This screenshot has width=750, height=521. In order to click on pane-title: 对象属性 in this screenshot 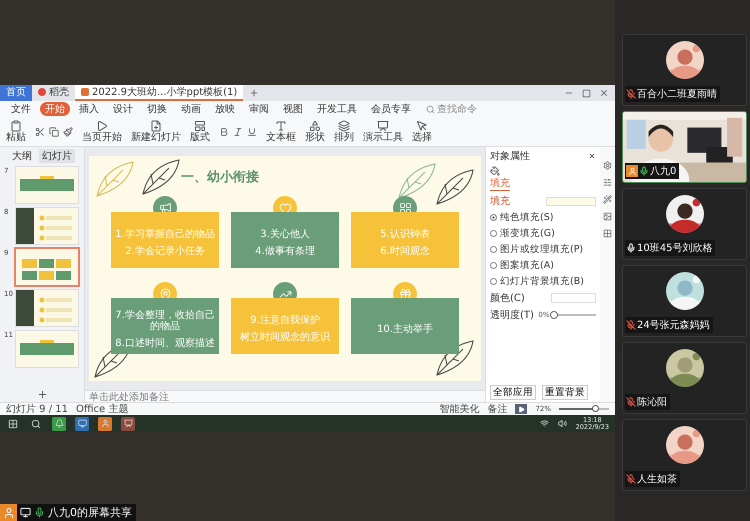, I will do `click(510, 156)`.